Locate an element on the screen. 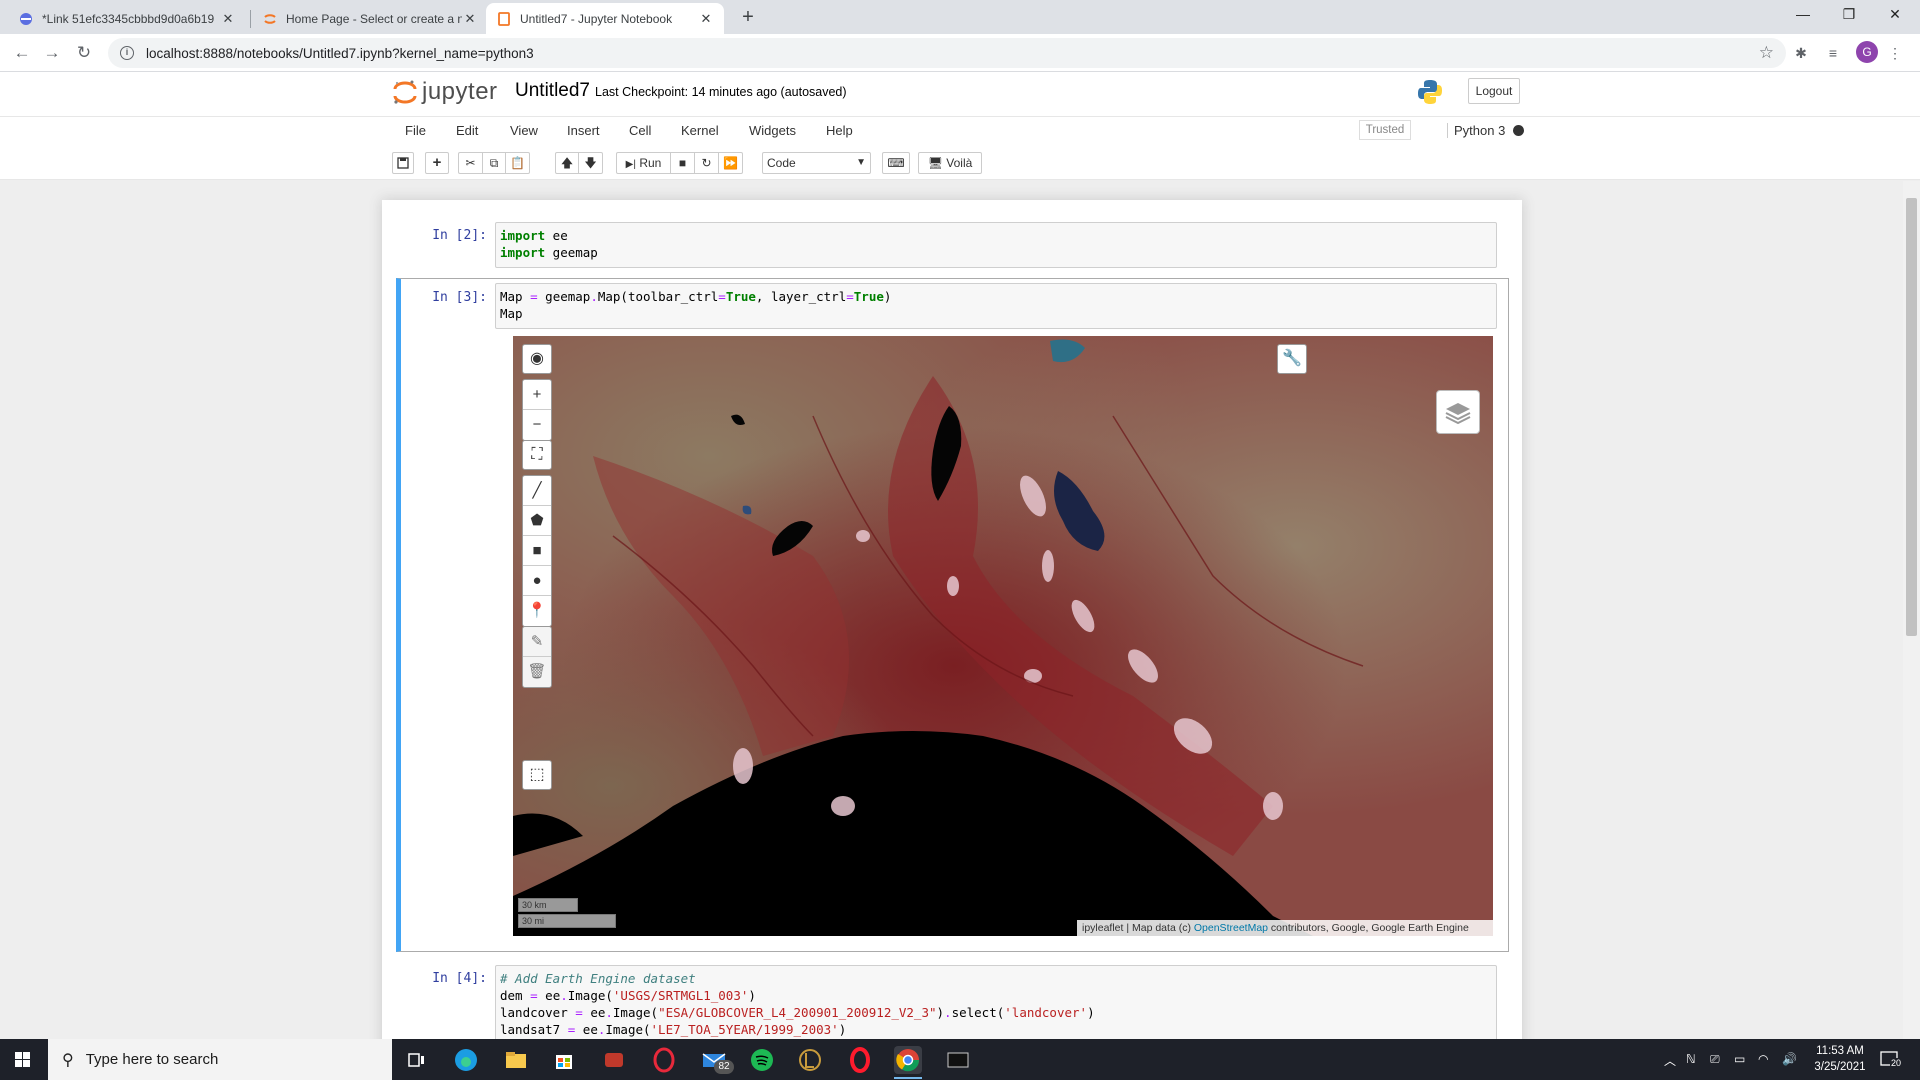 The image size is (1920, 1080). kernel-status-icon is located at coordinates (1518, 130).